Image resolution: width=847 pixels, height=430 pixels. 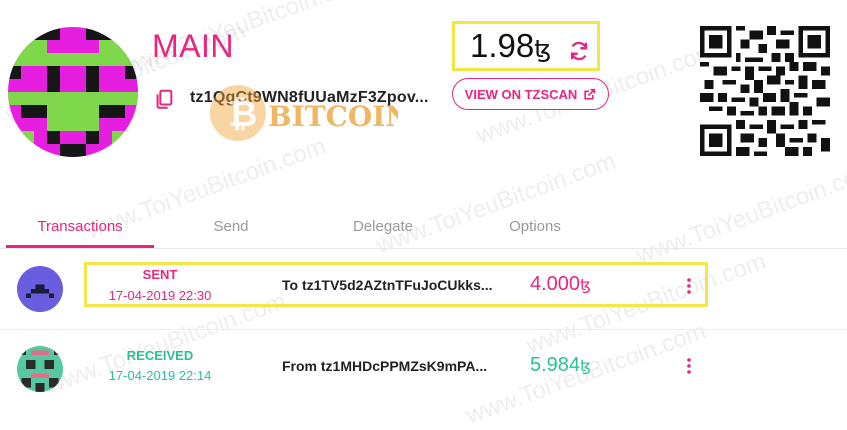 I want to click on transaction-highlight, so click(x=396, y=284).